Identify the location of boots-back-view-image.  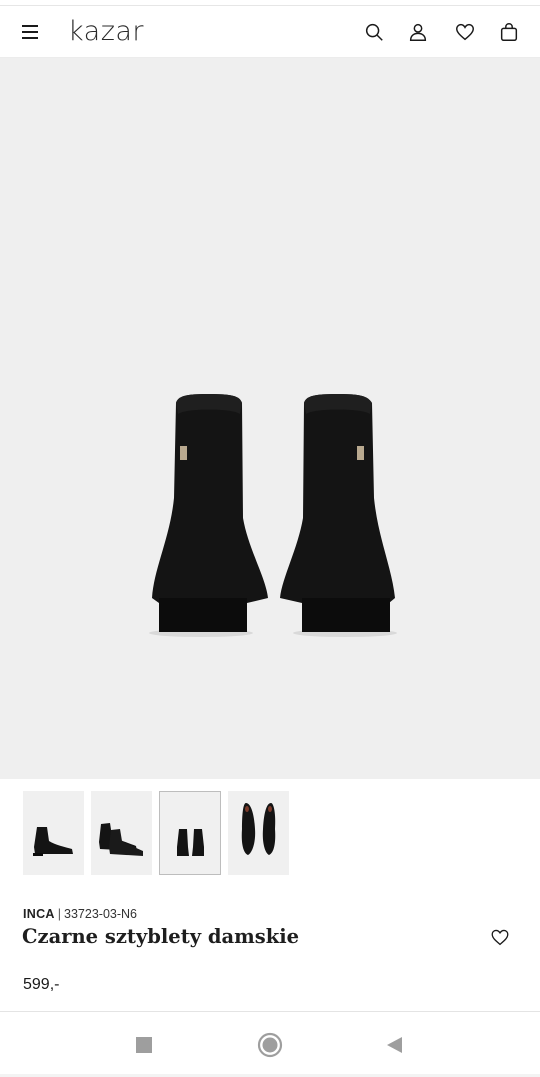
(273, 515).